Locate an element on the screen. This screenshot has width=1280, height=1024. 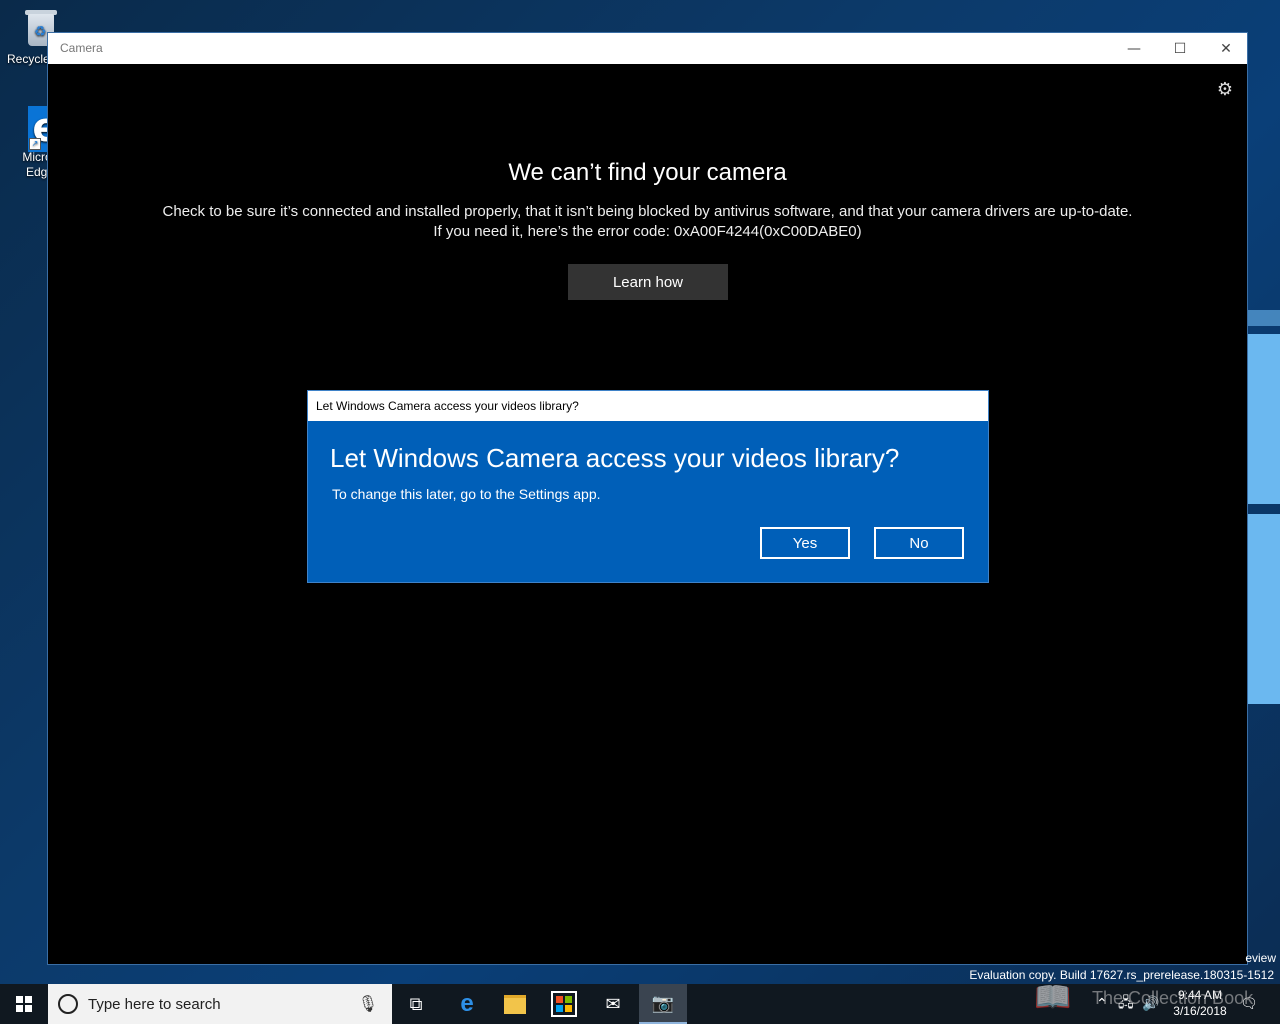
microphone-icon: 🎙 is located at coordinates (368, 1003).